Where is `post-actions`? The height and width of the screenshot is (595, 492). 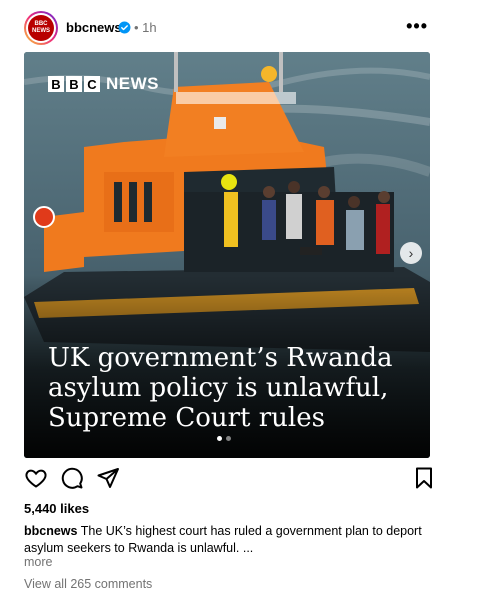 post-actions is located at coordinates (230, 480).